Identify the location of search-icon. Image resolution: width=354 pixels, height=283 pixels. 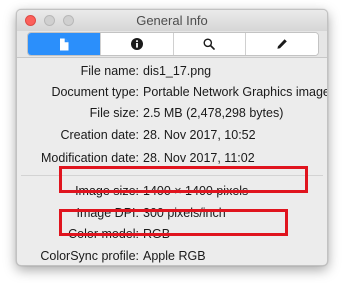
(209, 44).